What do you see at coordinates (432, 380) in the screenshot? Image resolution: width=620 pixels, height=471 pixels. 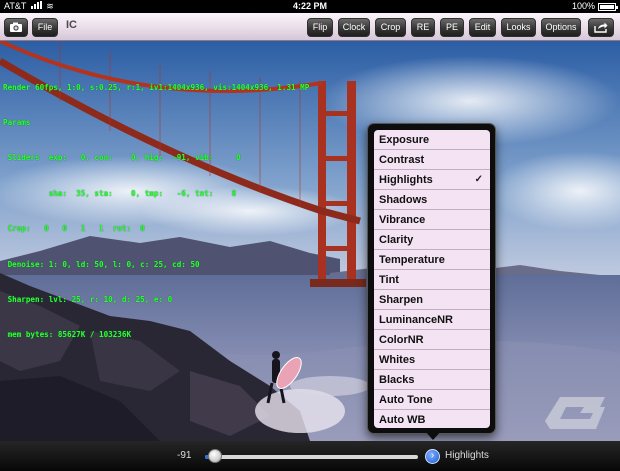 I see `menu-item-blacks: Blacks` at bounding box center [432, 380].